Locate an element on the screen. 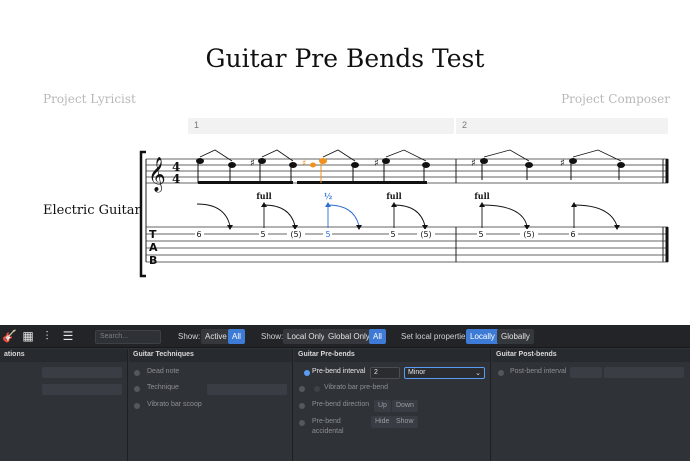 The width and height of the screenshot is (690, 461). postbend-quality-select is located at coordinates (644, 372).